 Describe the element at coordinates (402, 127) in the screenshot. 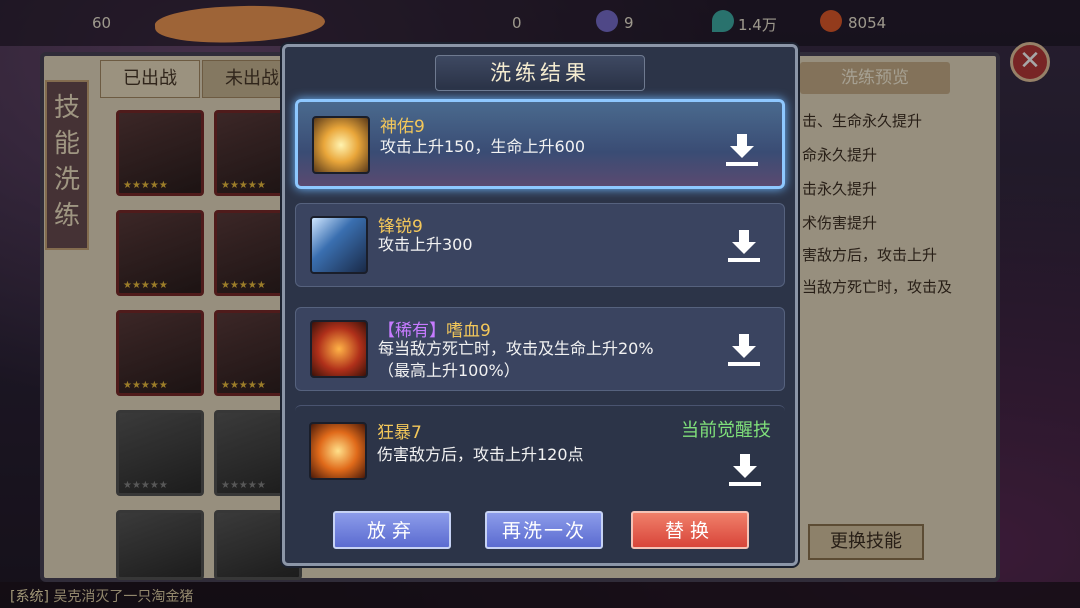

I see `skill-name: 神佑9` at that location.